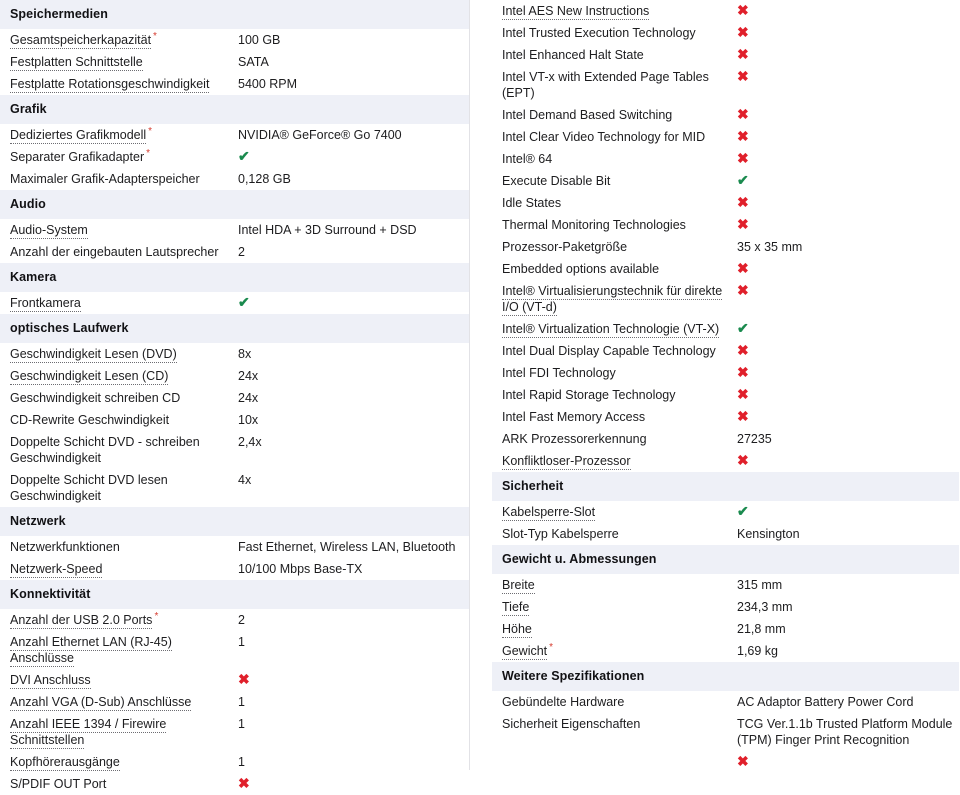 The height and width of the screenshot is (795, 960). What do you see at coordinates (235, 179) in the screenshot?
I see `spec-row: Maximaler Grafik-Adapterspeicher 0,128 GB` at bounding box center [235, 179].